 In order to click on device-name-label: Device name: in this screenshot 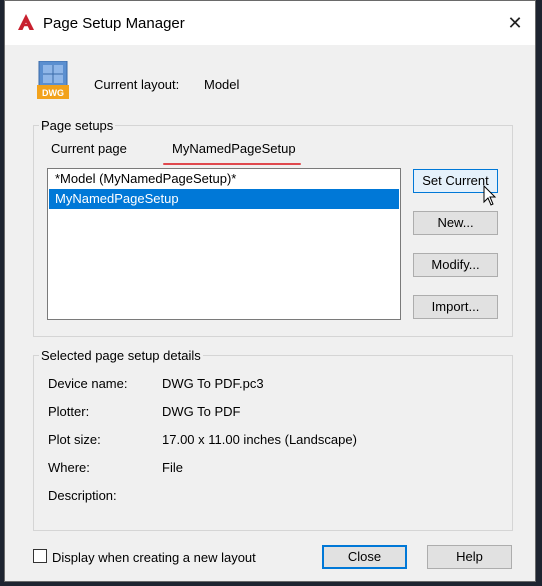, I will do `click(88, 383)`.